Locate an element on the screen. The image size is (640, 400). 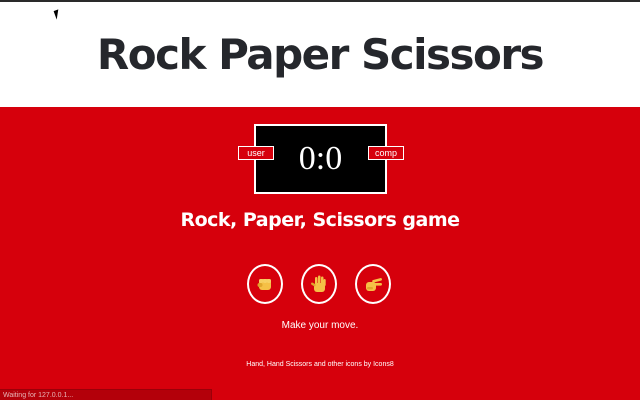
fist-icon is located at coordinates (264, 284).